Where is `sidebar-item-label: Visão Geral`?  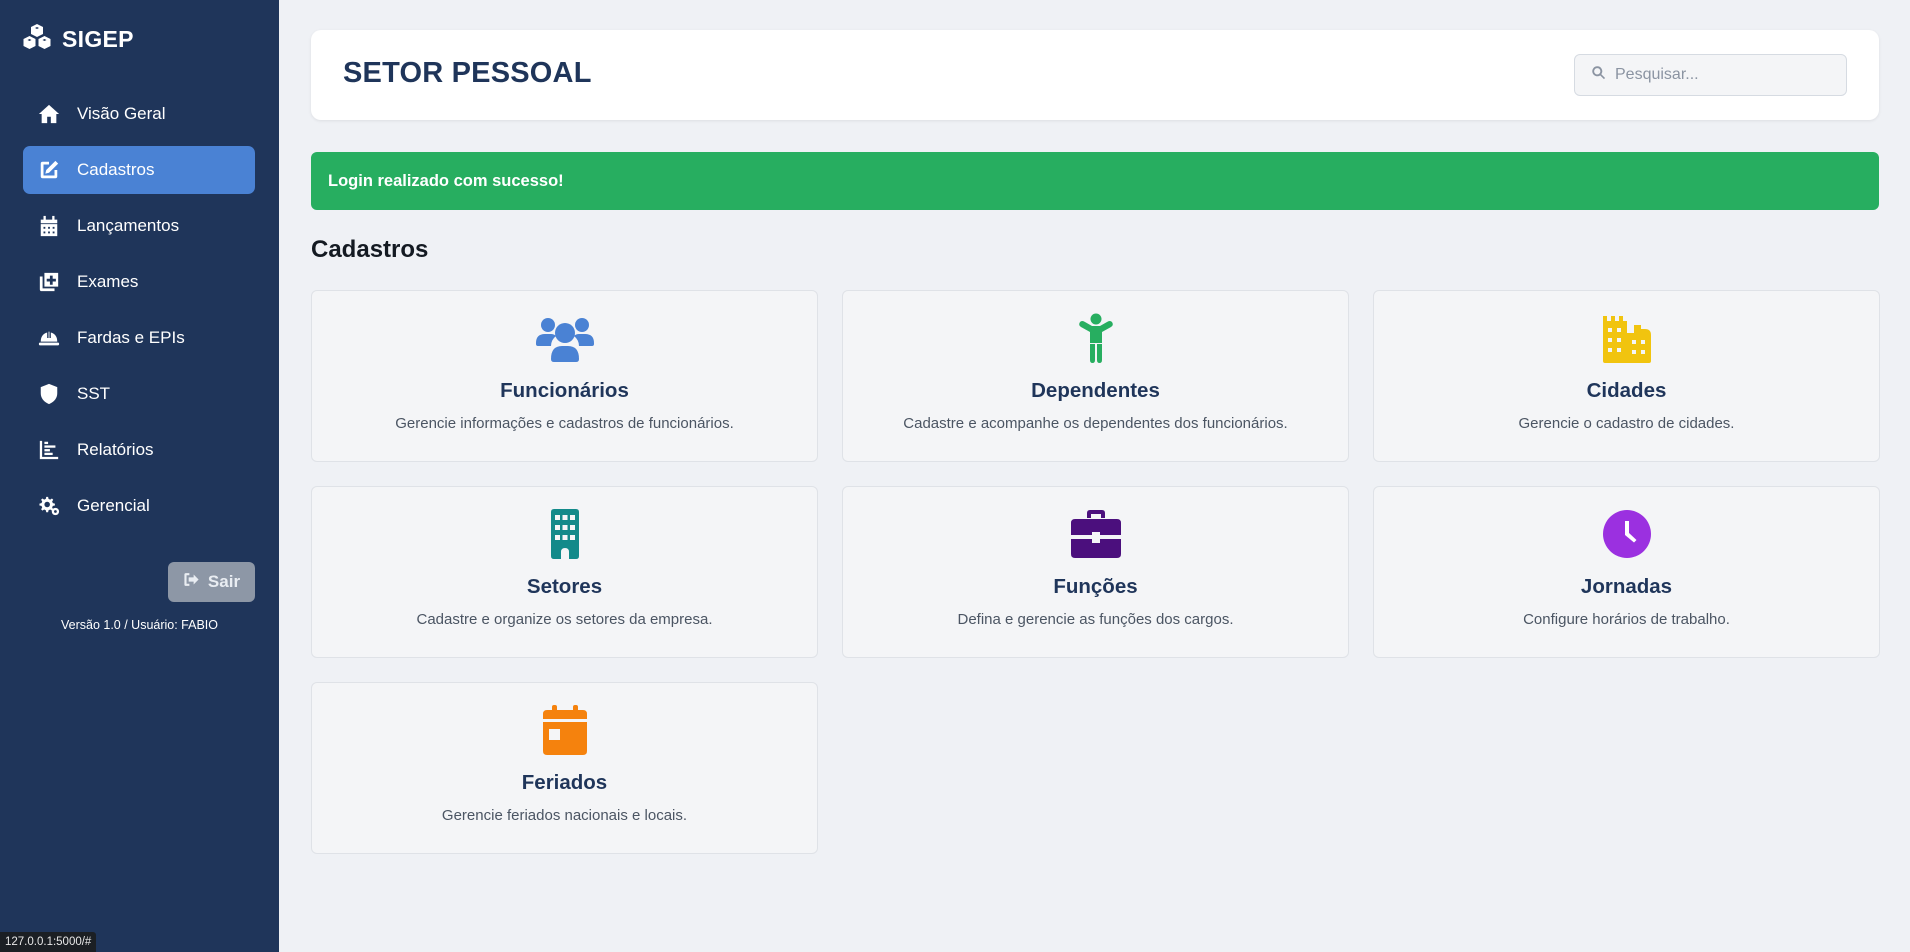 sidebar-item-label: Visão Geral is located at coordinates (121, 113).